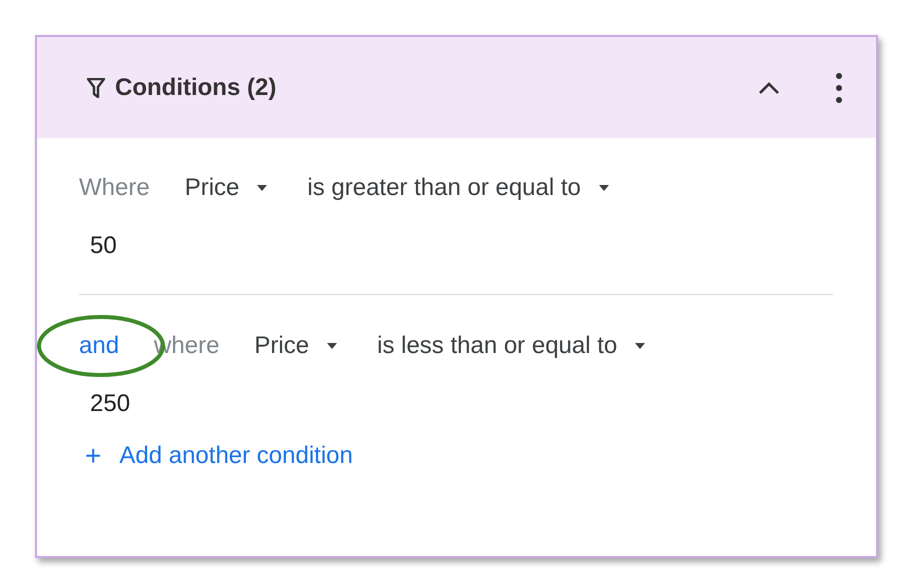  What do you see at coordinates (96, 88) in the screenshot?
I see `filter-icon` at bounding box center [96, 88].